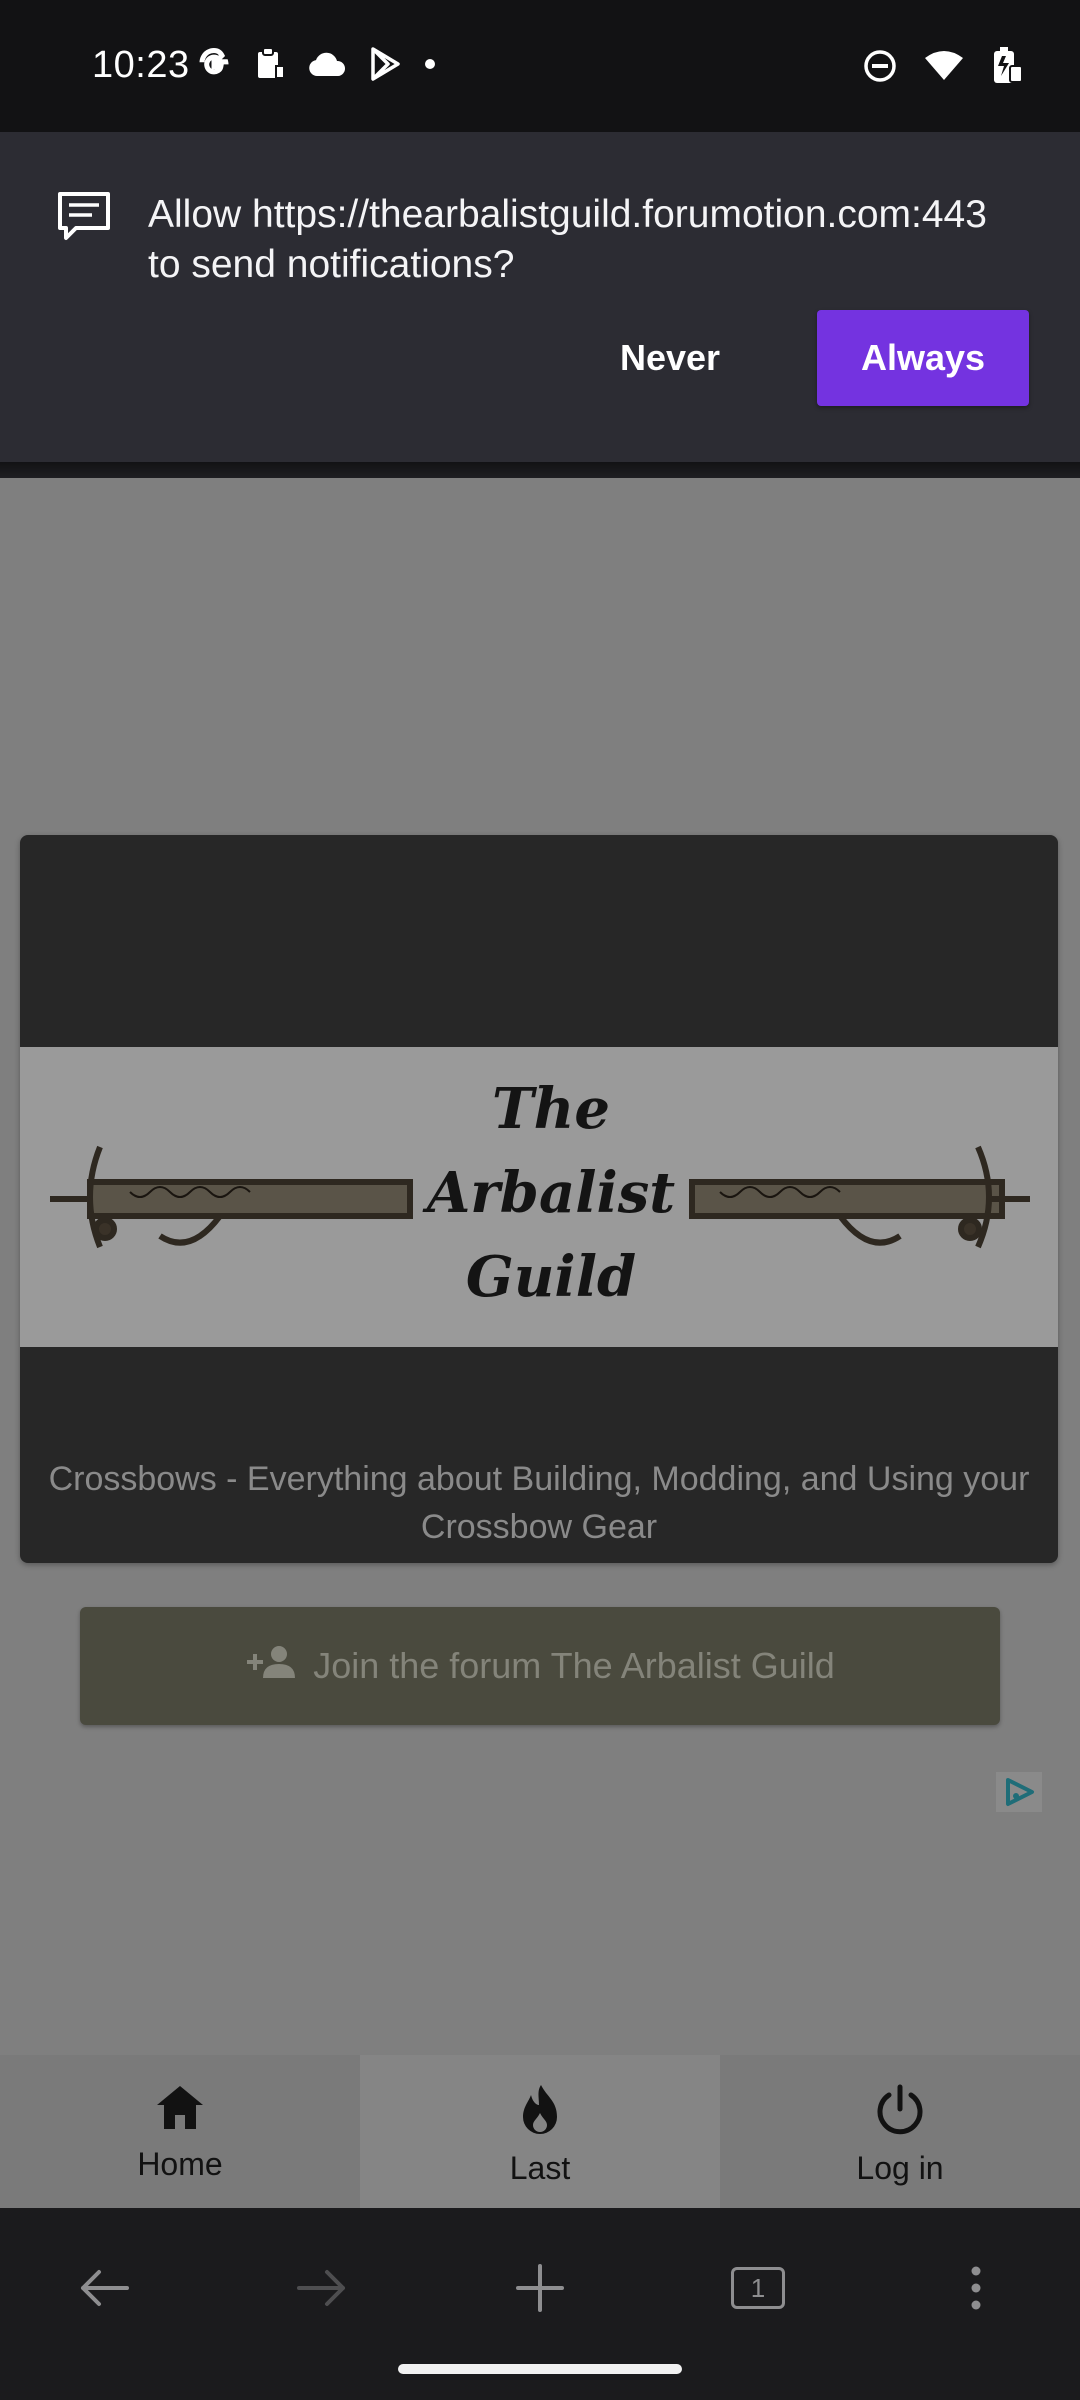  Describe the element at coordinates (540, 470) in the screenshot. I see `prompt-divider` at that location.